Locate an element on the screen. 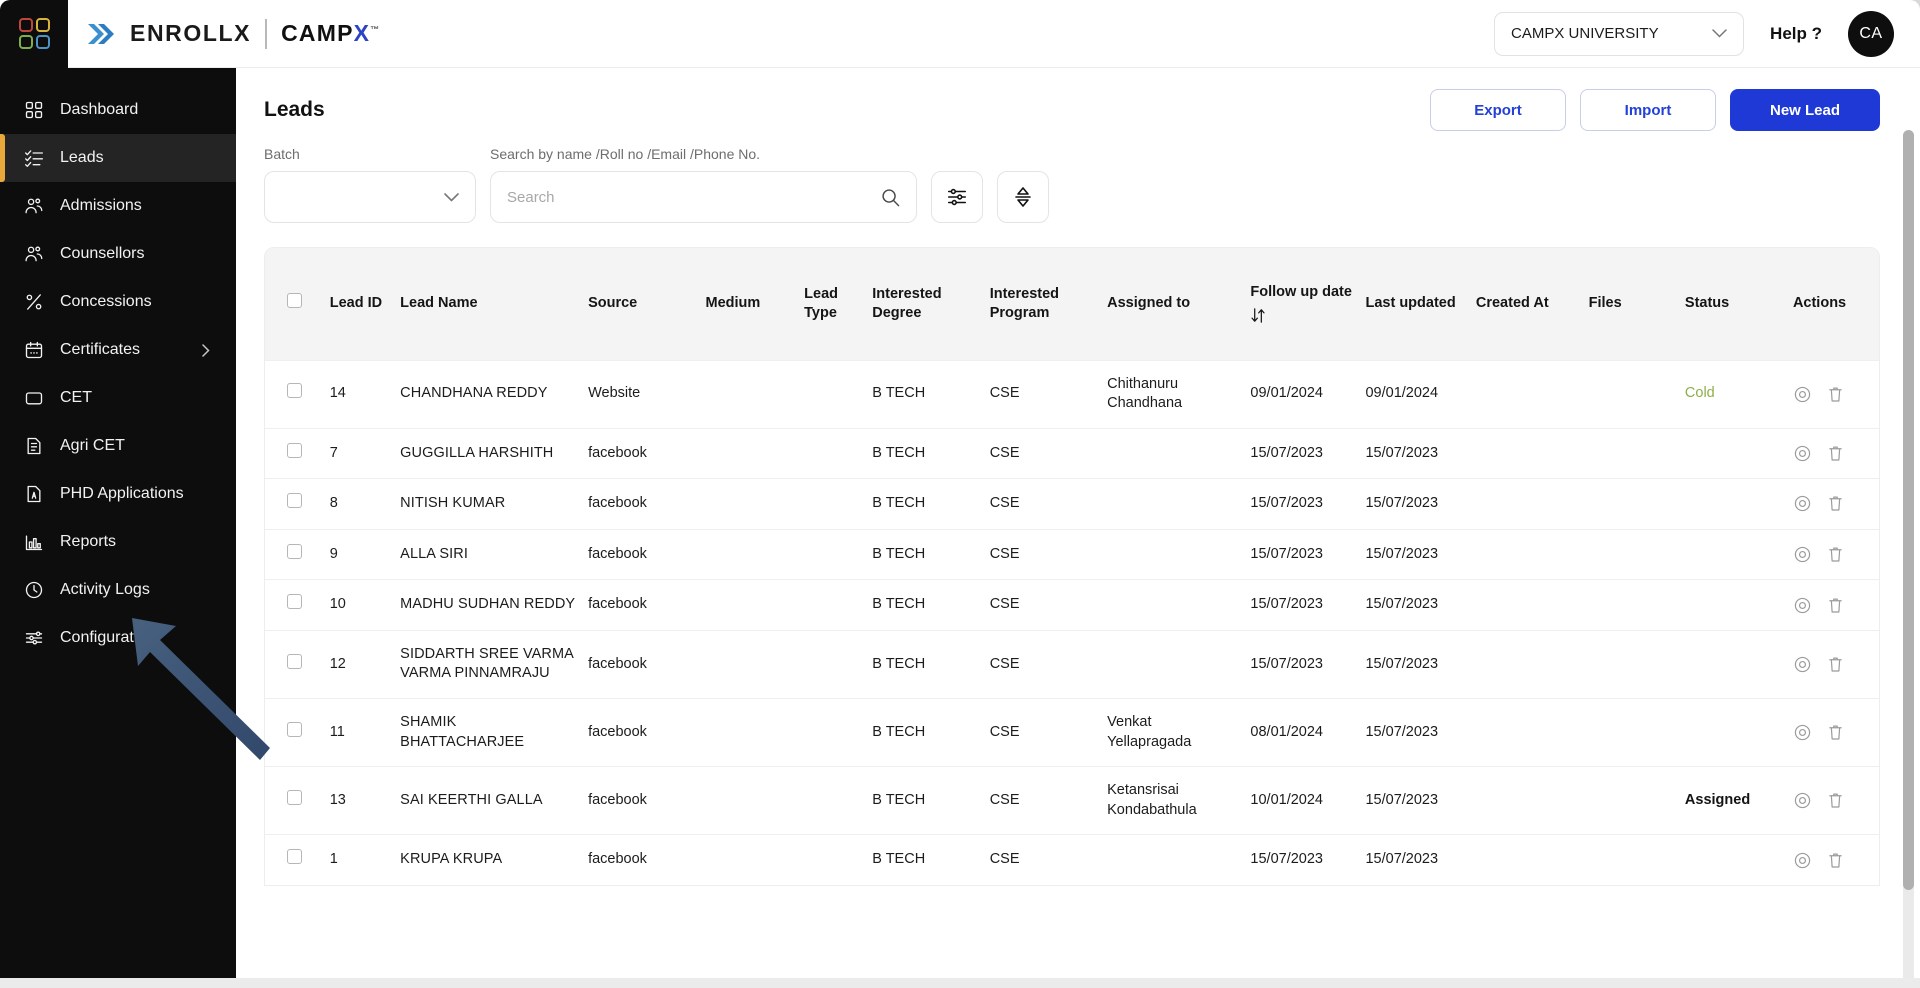  chevron-right-icon is located at coordinates (206, 350).